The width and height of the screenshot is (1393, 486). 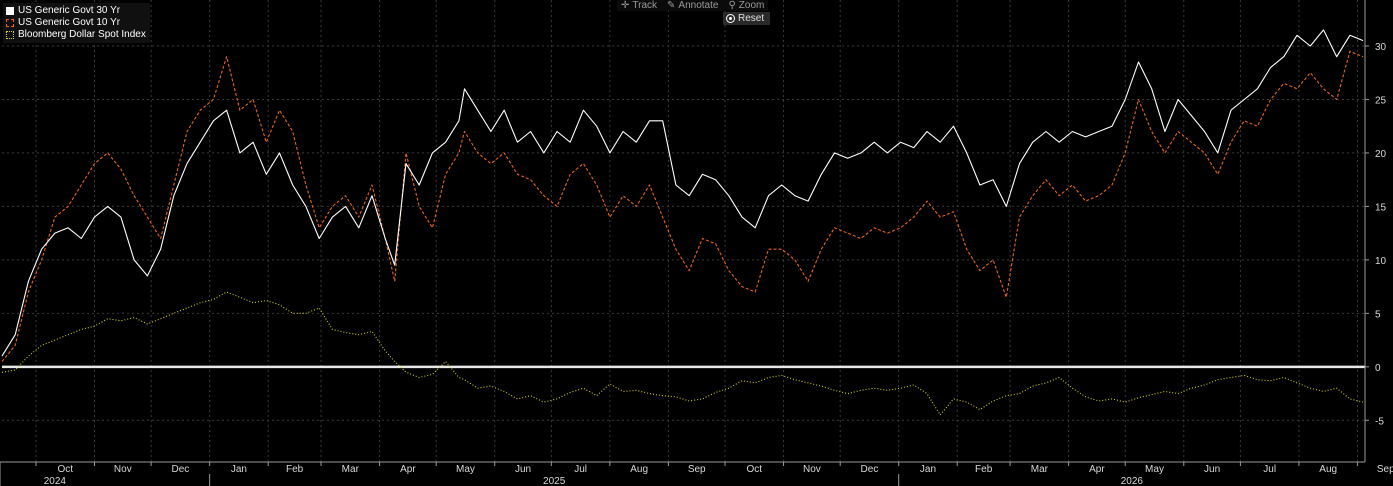 What do you see at coordinates (1378, 368) in the screenshot?
I see `y-tick-label: 0` at bounding box center [1378, 368].